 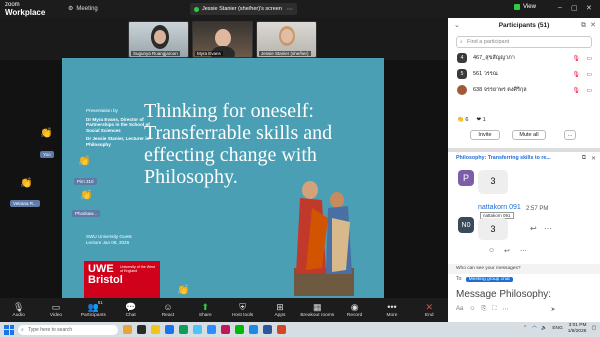 What do you see at coordinates (489, 279) in the screenshot?
I see `recipient-selector: Meeting group chat` at bounding box center [489, 279].